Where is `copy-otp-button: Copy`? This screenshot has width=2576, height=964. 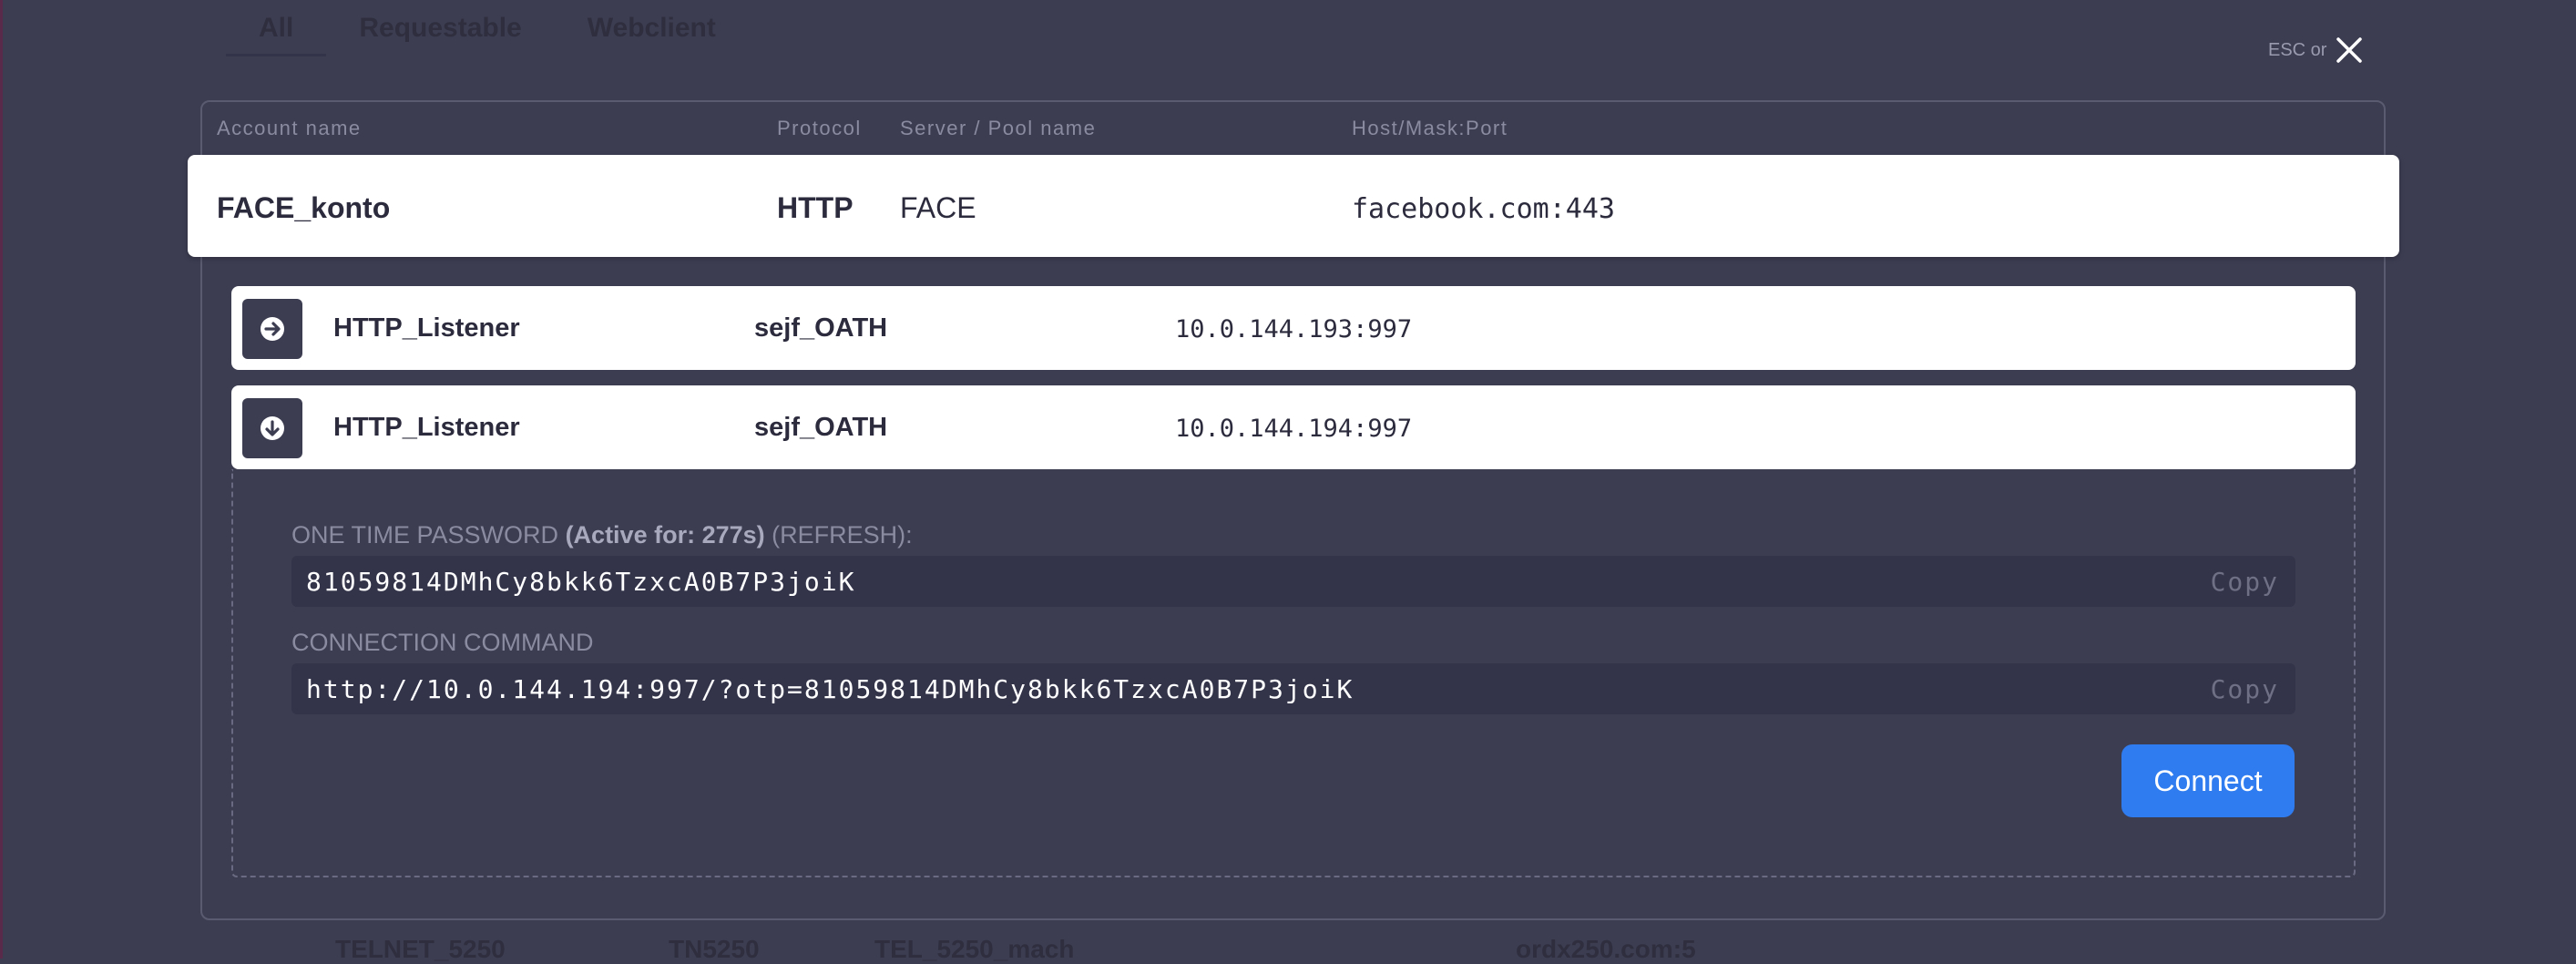 copy-otp-button: Copy is located at coordinates (2245, 582).